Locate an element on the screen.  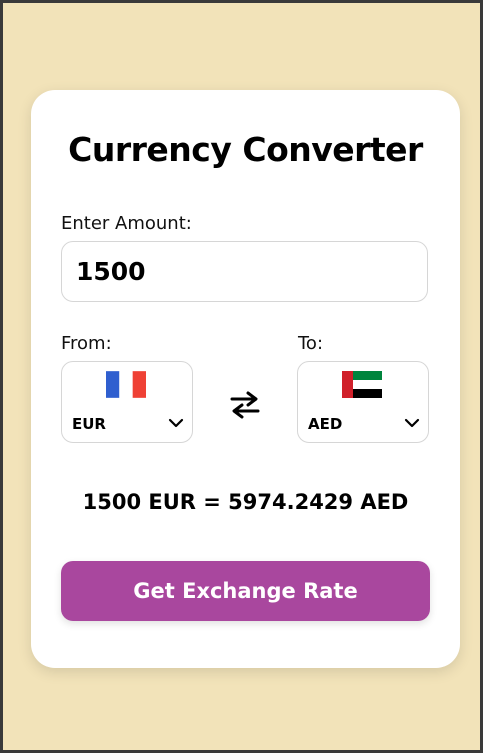
page-title: Currency Converter is located at coordinates (245, 149).